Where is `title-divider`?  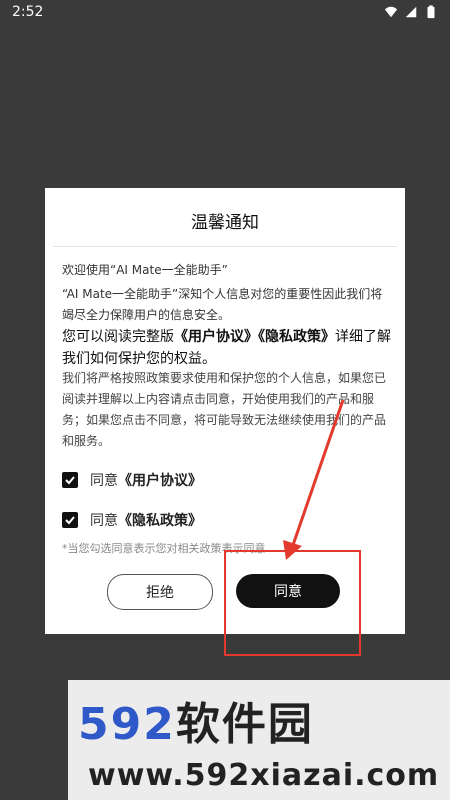
title-divider is located at coordinates (225, 246).